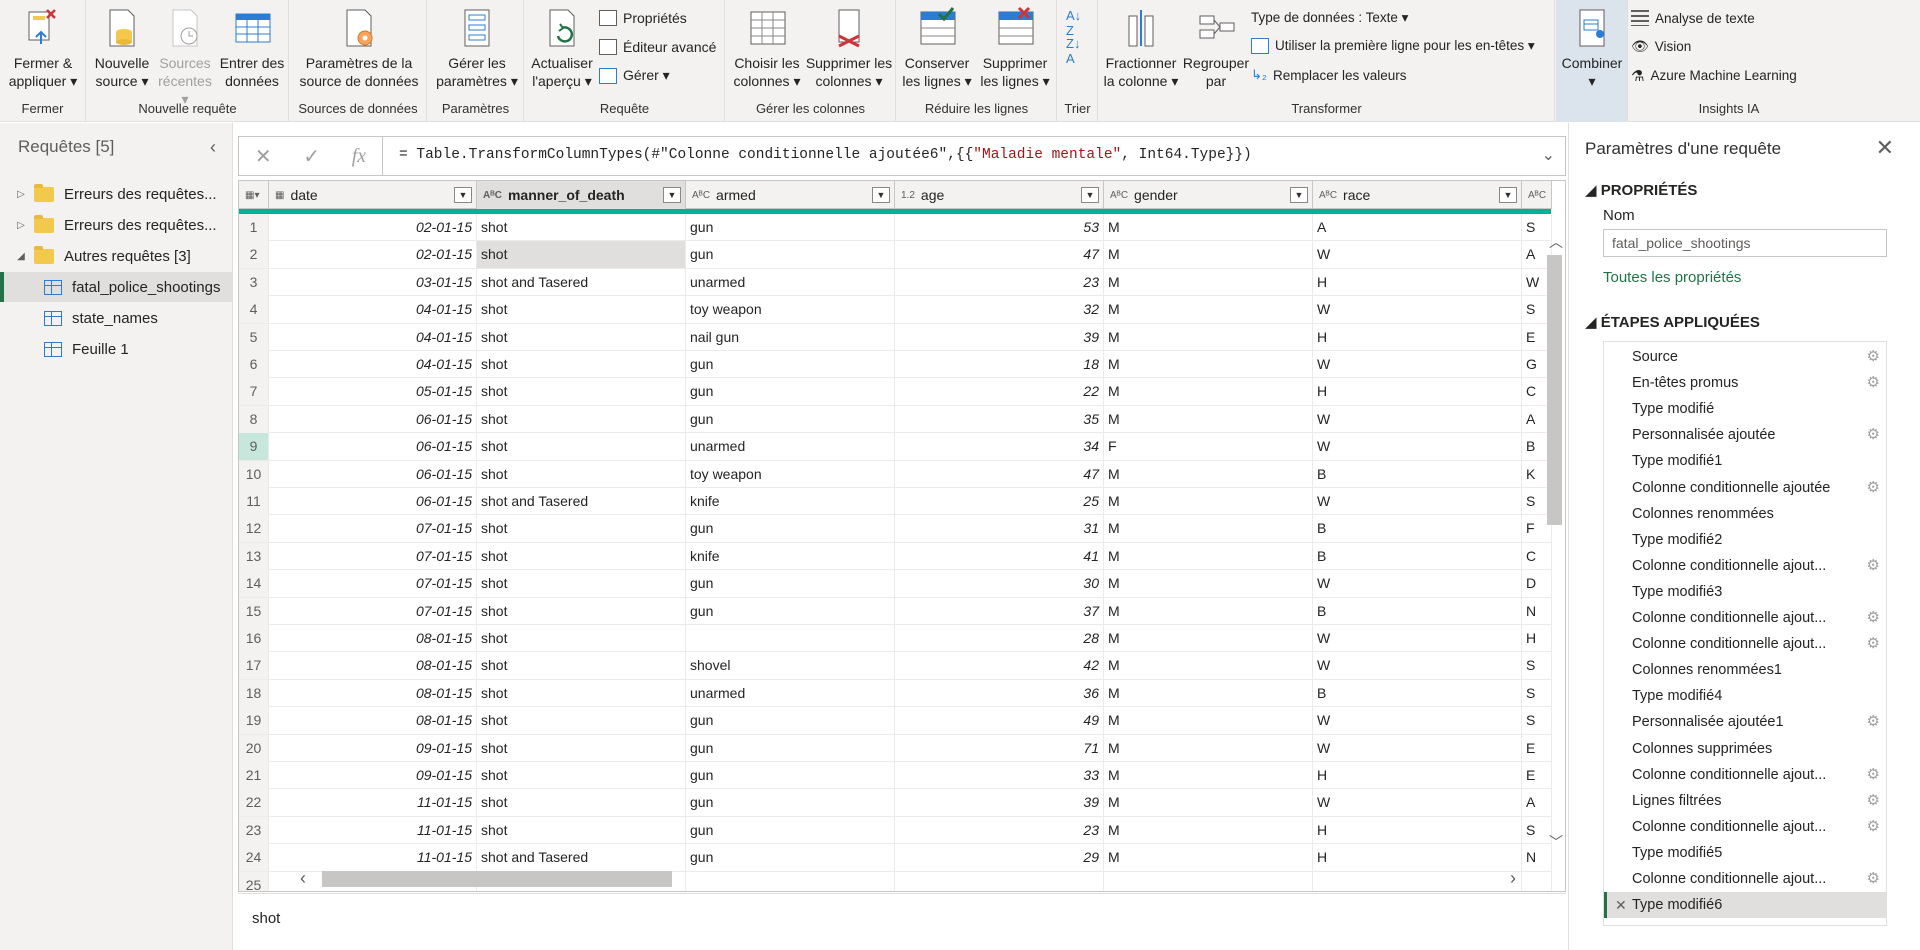 The image size is (1920, 950). What do you see at coordinates (999, 282) in the screenshot?
I see `table-cell: 23` at bounding box center [999, 282].